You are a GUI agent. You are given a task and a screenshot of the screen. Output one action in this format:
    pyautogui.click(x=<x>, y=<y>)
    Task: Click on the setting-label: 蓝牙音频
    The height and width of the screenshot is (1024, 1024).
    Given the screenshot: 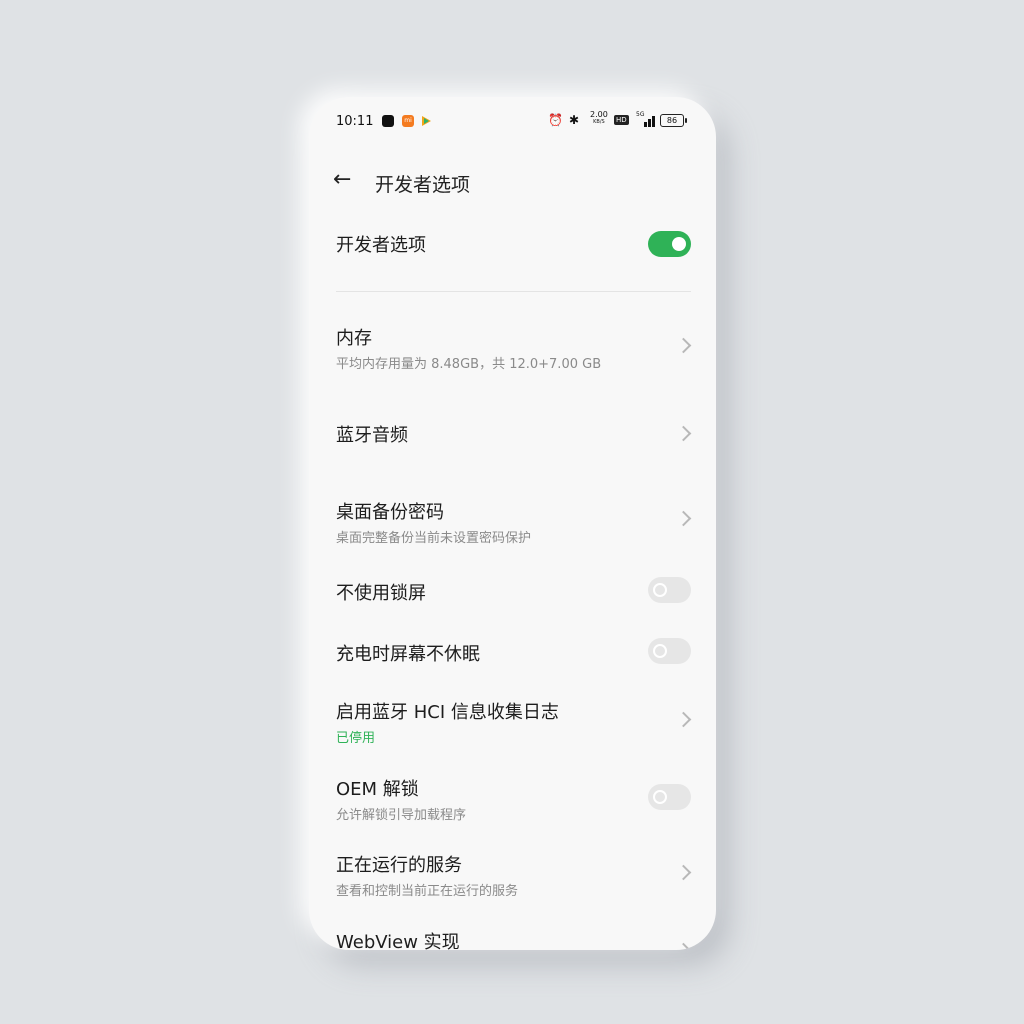 What is the action you would take?
    pyautogui.click(x=372, y=435)
    